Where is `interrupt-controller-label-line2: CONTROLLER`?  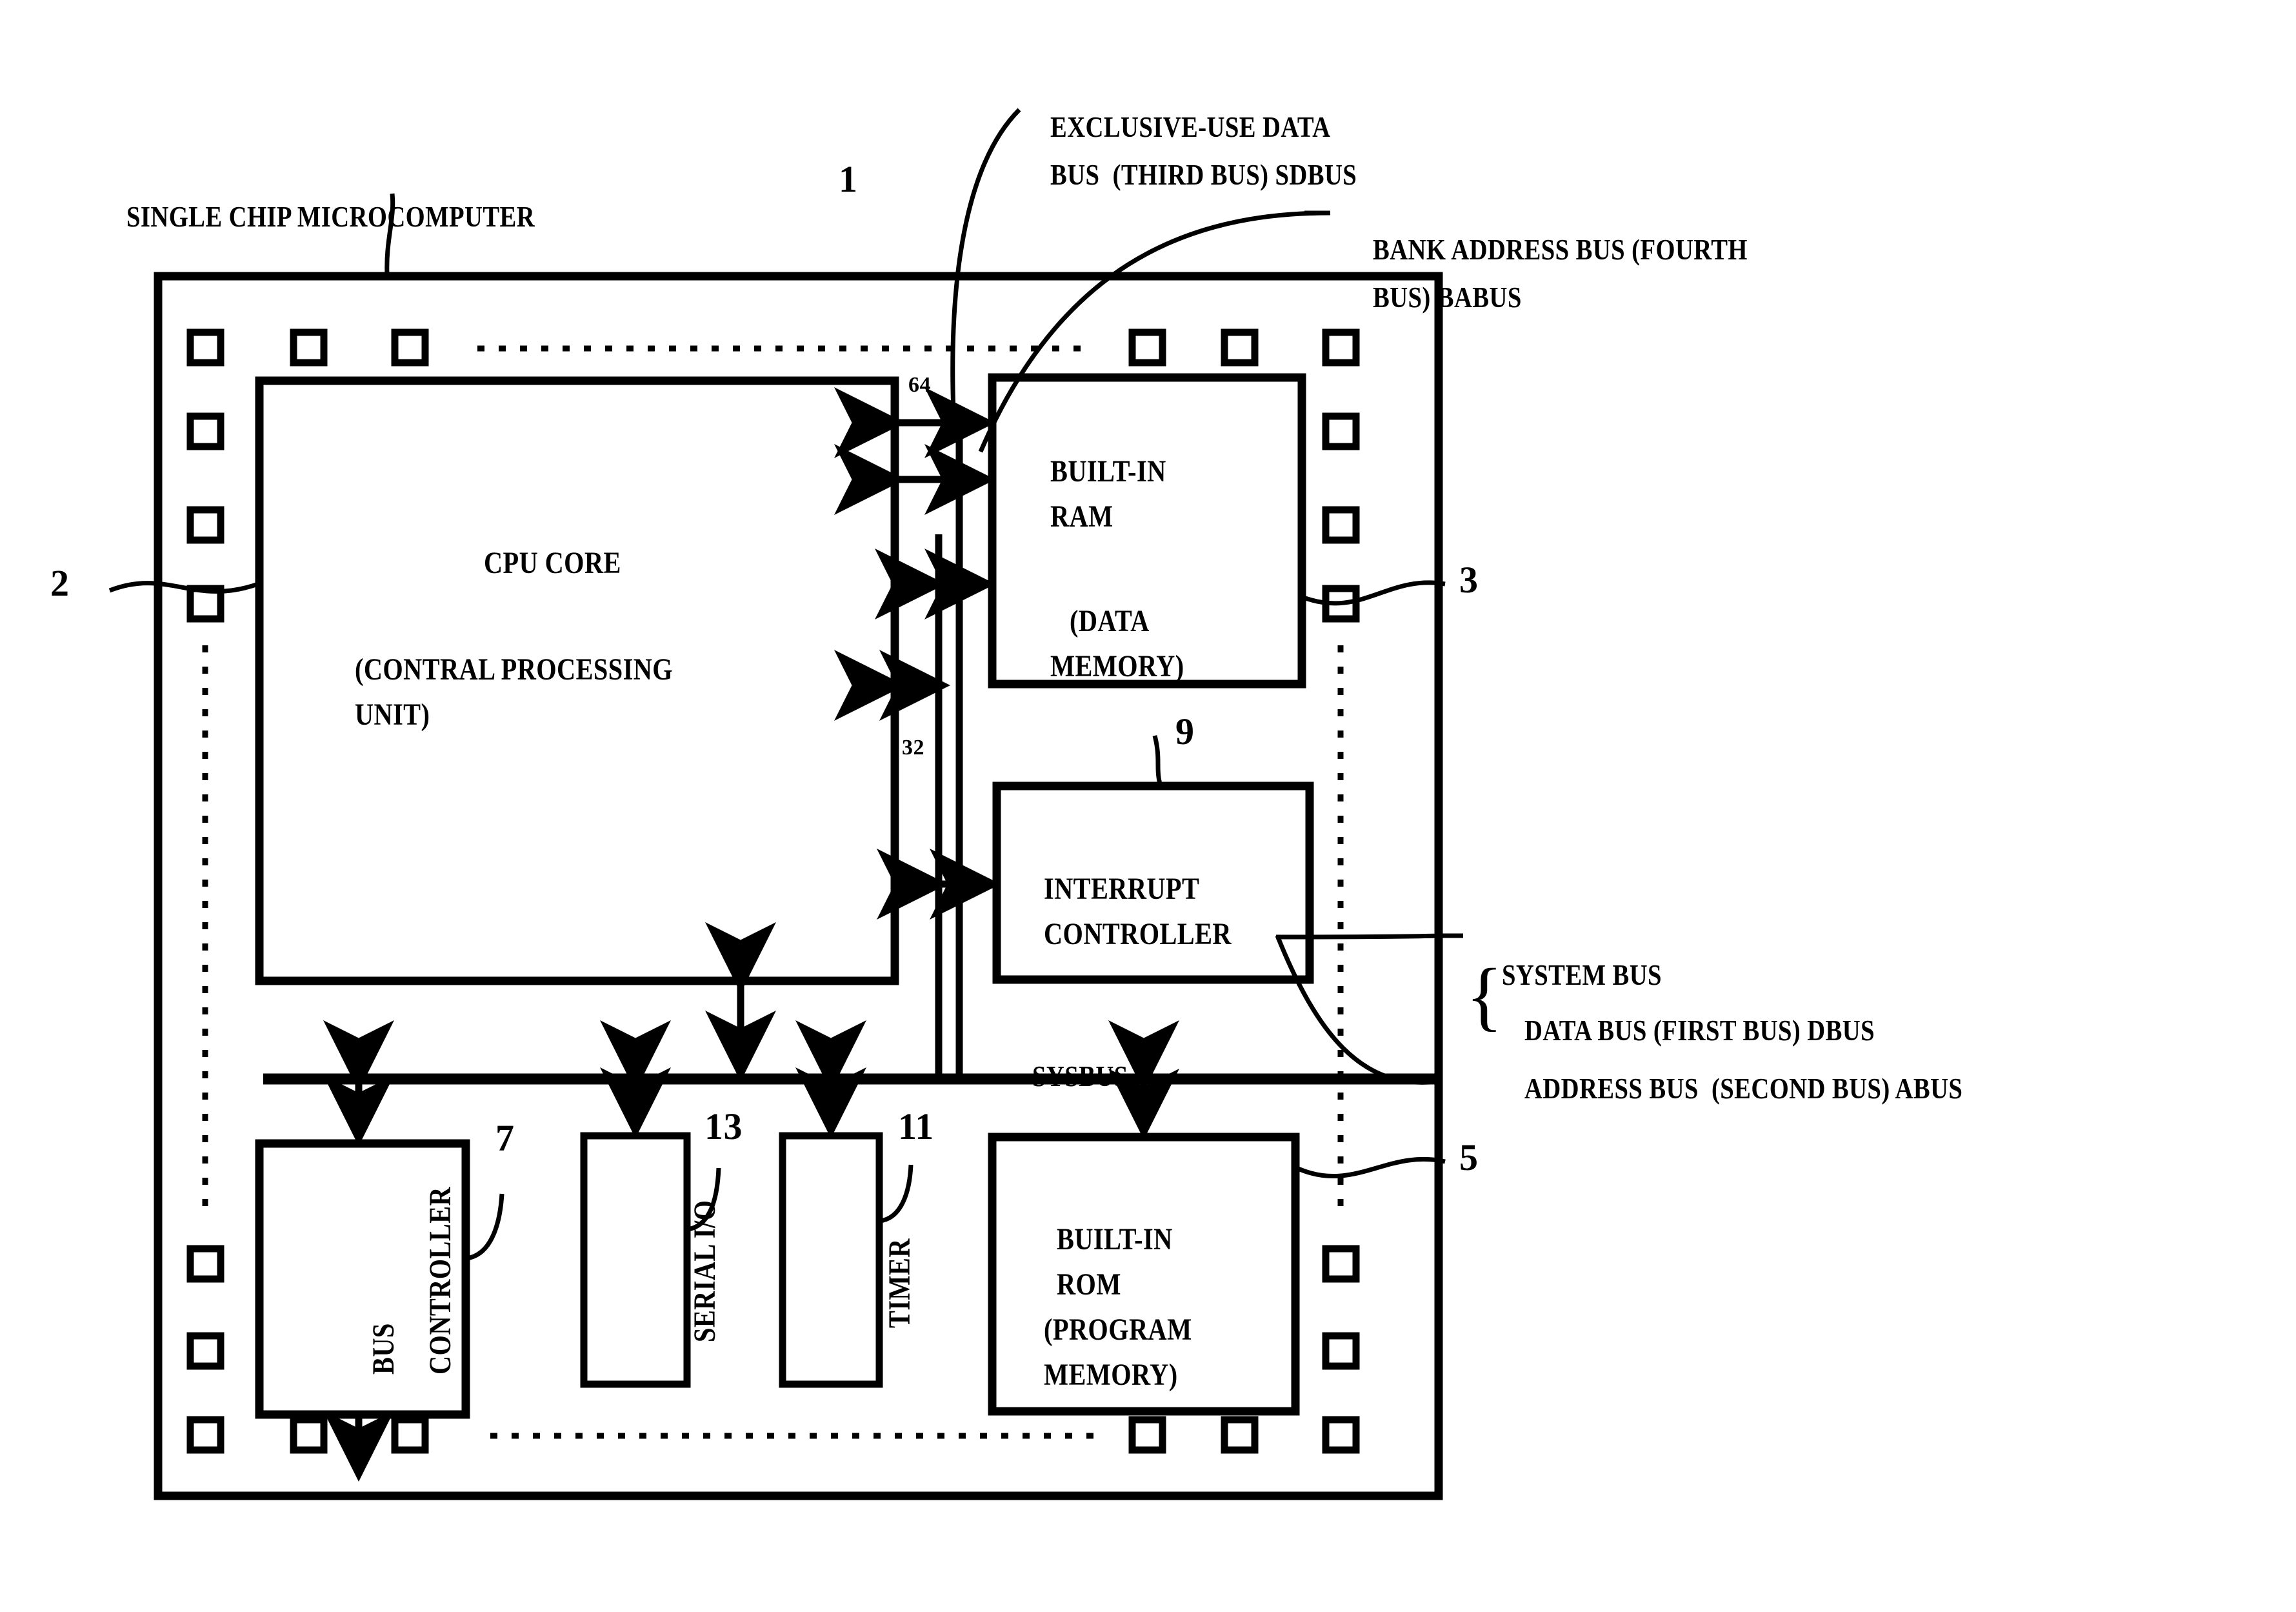 interrupt-controller-label-line2: CONTROLLER is located at coordinates (1138, 934).